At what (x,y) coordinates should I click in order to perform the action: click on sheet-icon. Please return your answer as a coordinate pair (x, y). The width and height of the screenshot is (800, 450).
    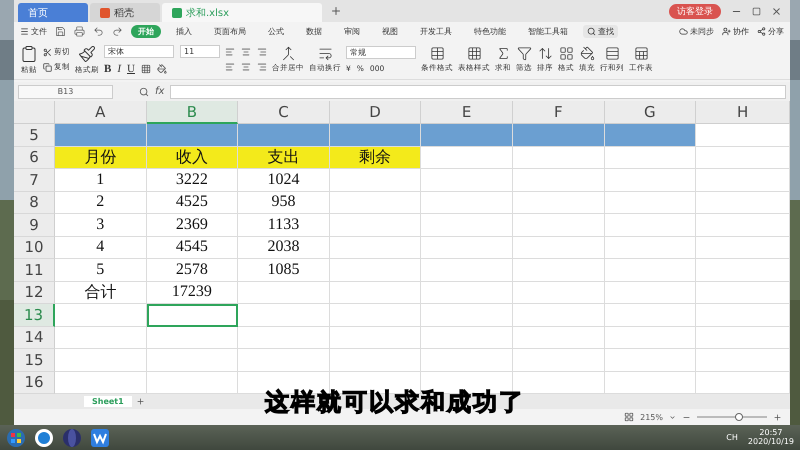
    Looking at the image, I should click on (641, 53).